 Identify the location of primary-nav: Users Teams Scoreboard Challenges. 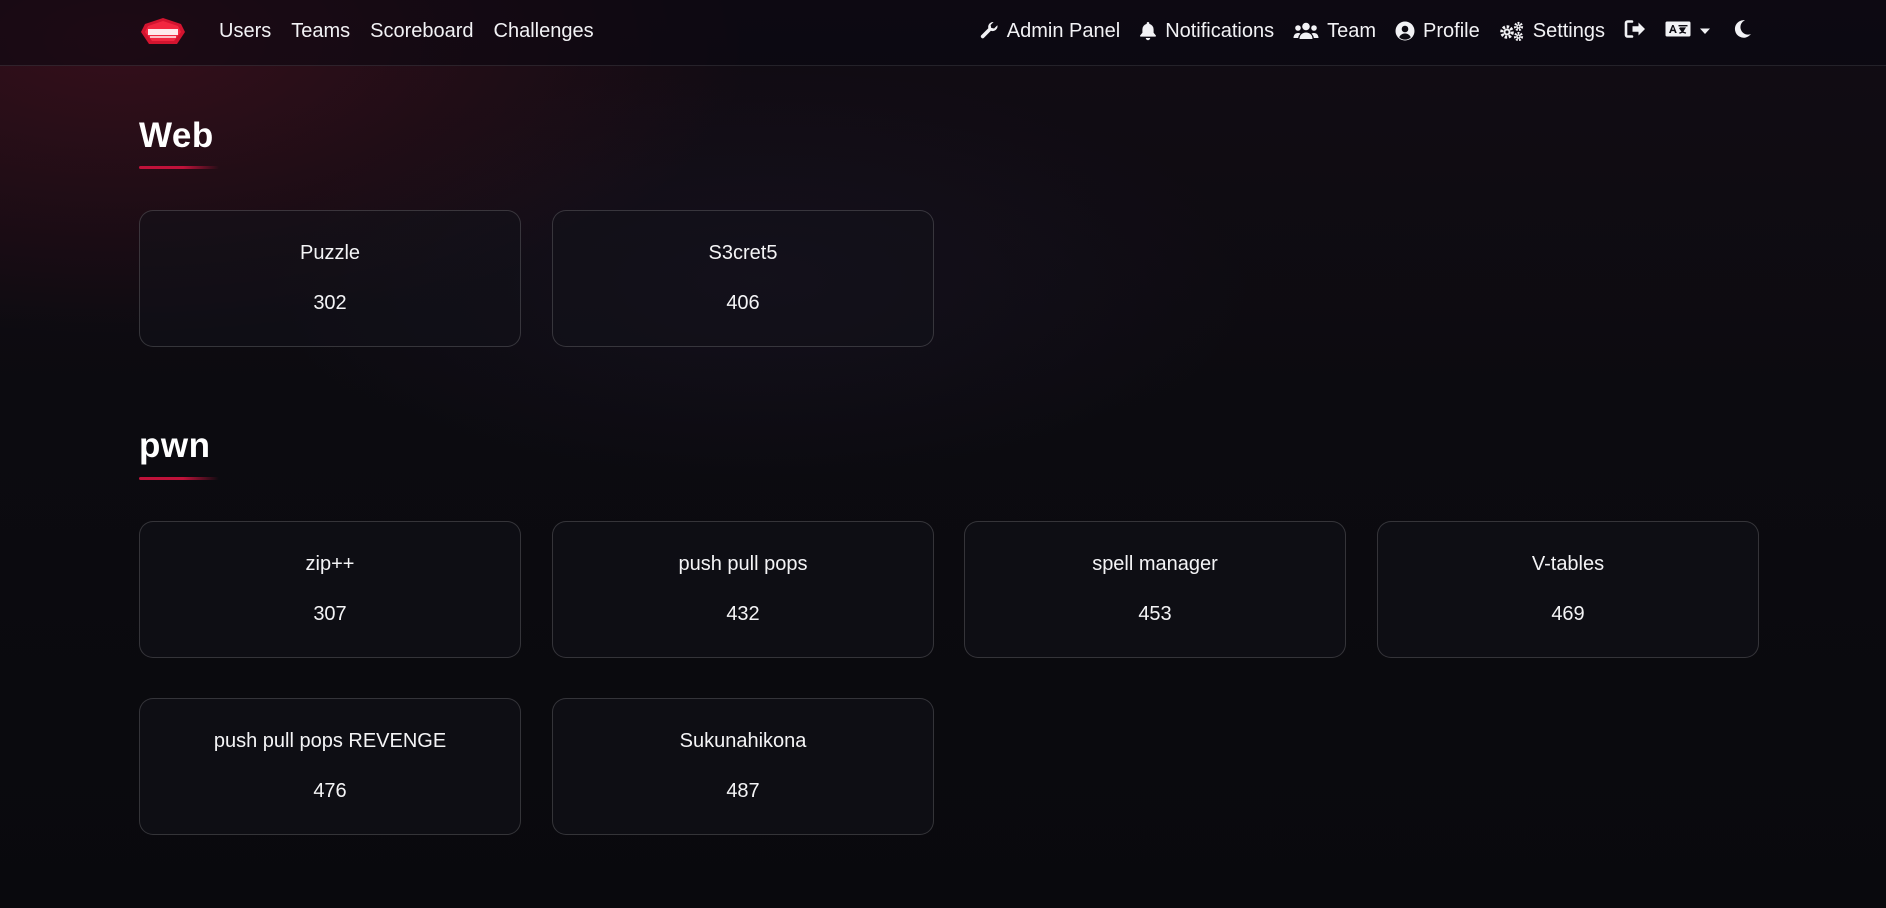
(406, 31).